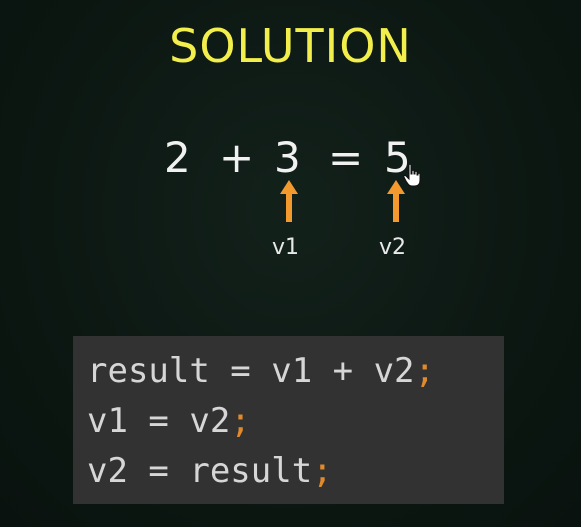  What do you see at coordinates (412, 175) in the screenshot?
I see `hand-cursor-icon` at bounding box center [412, 175].